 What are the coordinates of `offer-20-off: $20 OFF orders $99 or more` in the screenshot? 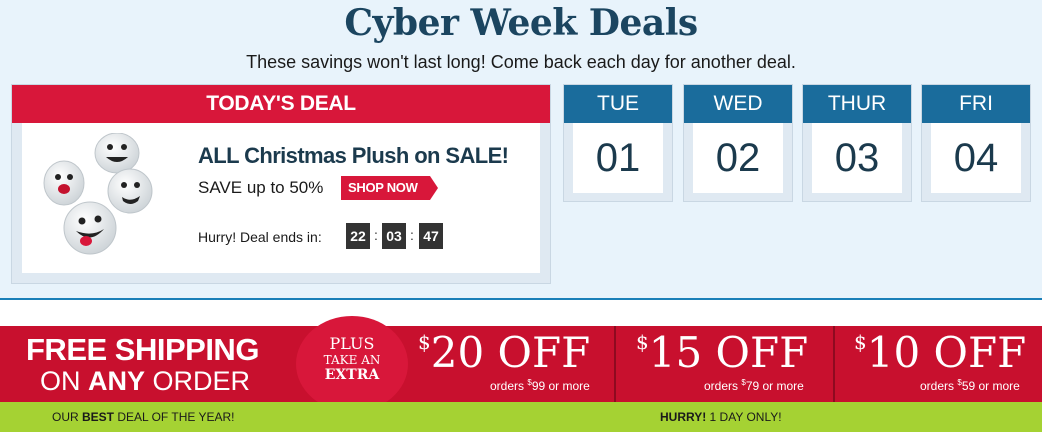 It's located at (511, 364).